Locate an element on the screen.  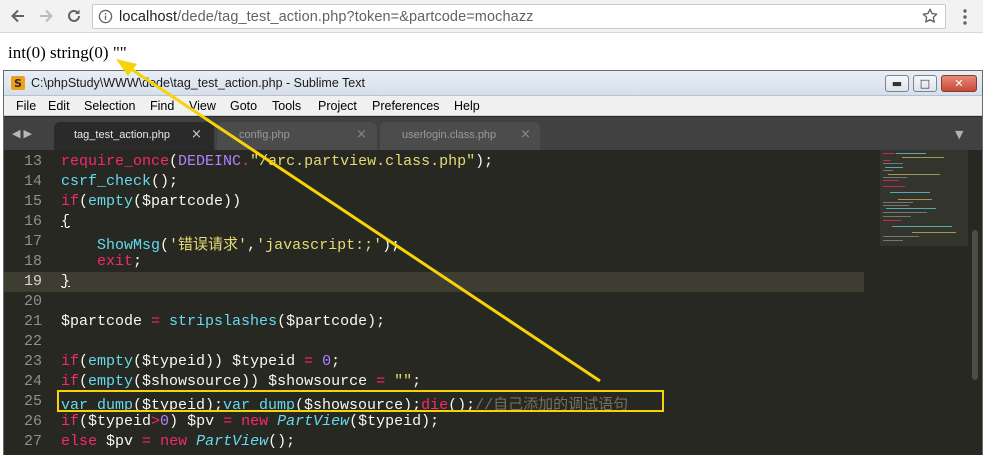
code-line: 23 if(empty($typeid)) $typeid = 0; is located at coordinates (434, 362).